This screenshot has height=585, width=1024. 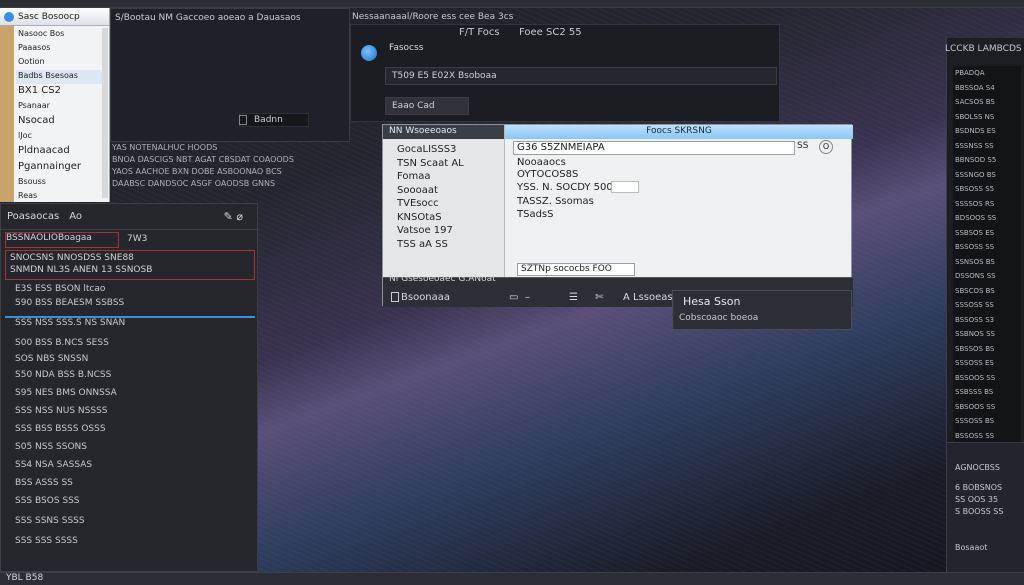 I want to click on right-list-item: BSSOOS SS, so click(x=987, y=378).